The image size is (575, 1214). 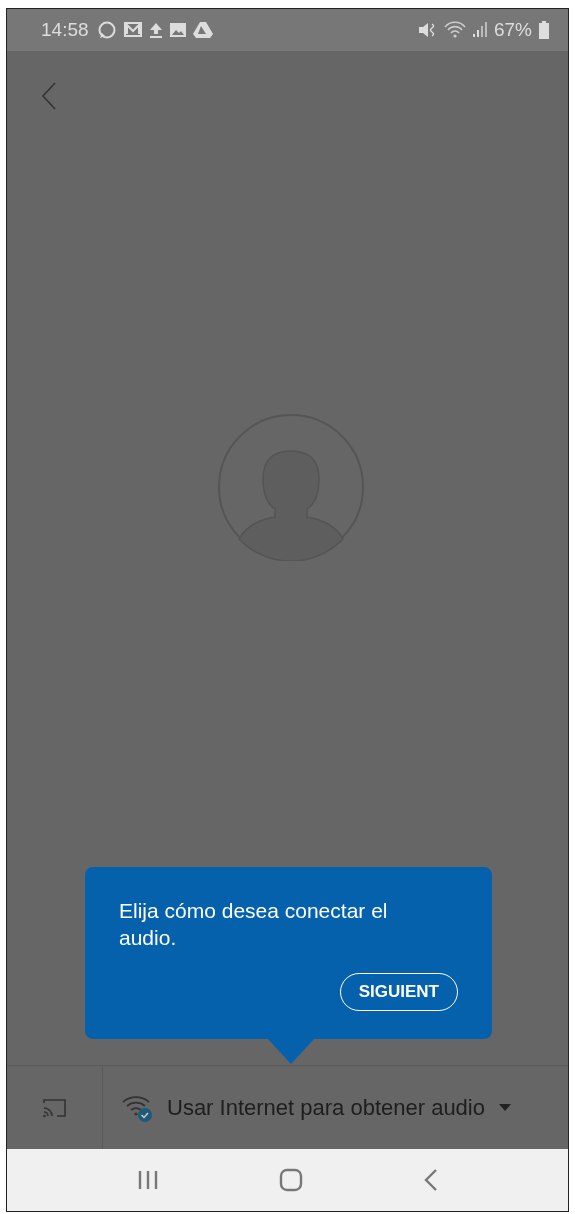 What do you see at coordinates (155, 30) in the screenshot?
I see `upload-icon` at bounding box center [155, 30].